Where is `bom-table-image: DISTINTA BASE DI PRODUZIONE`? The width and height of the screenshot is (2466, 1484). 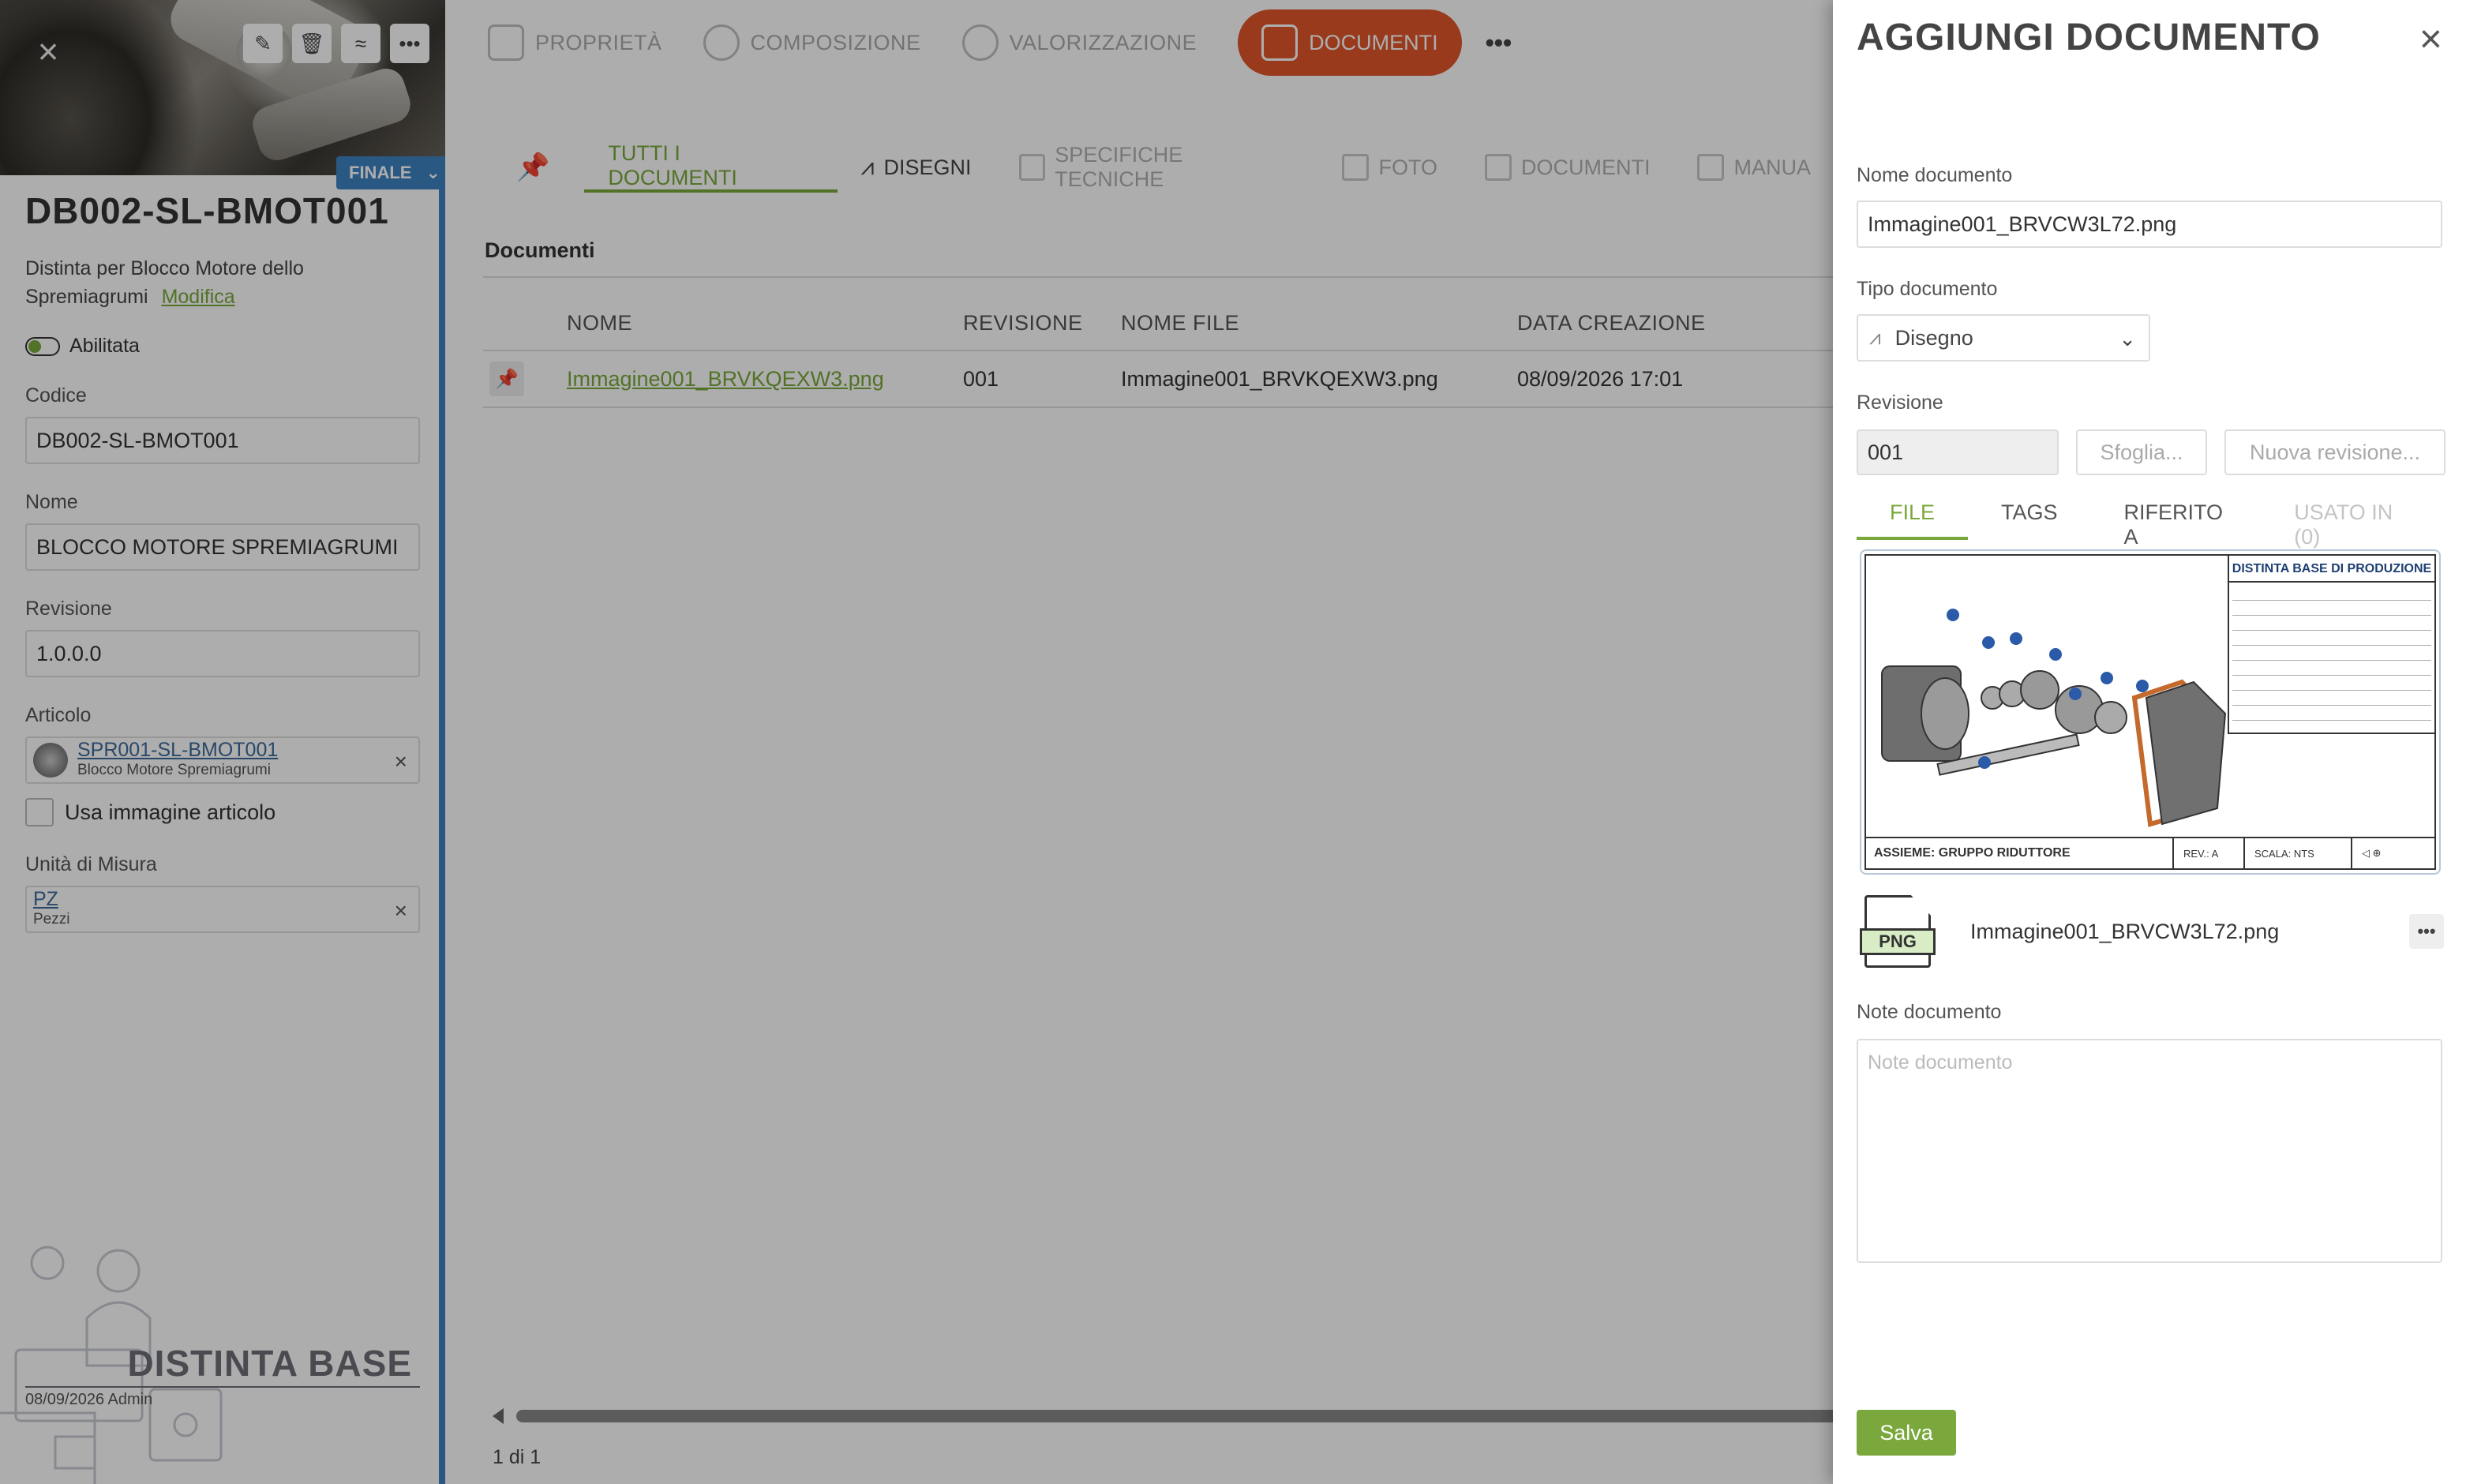 bom-table-image: DISTINTA BASE DI PRODUZIONE is located at coordinates (2331, 645).